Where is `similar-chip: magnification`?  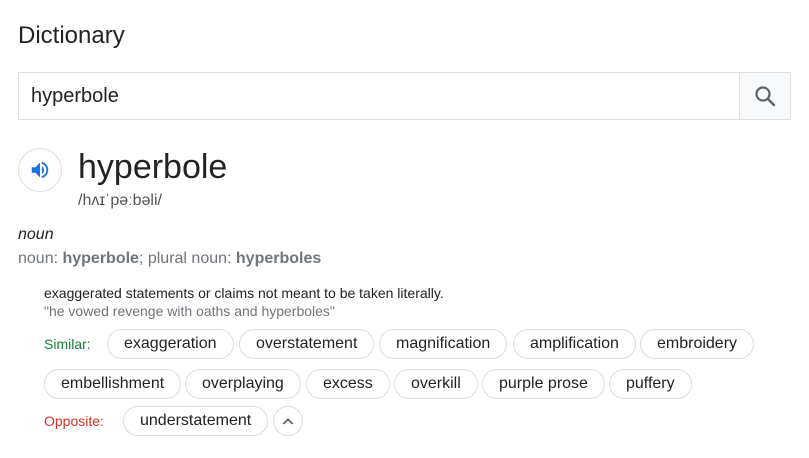 similar-chip: magnification is located at coordinates (443, 344).